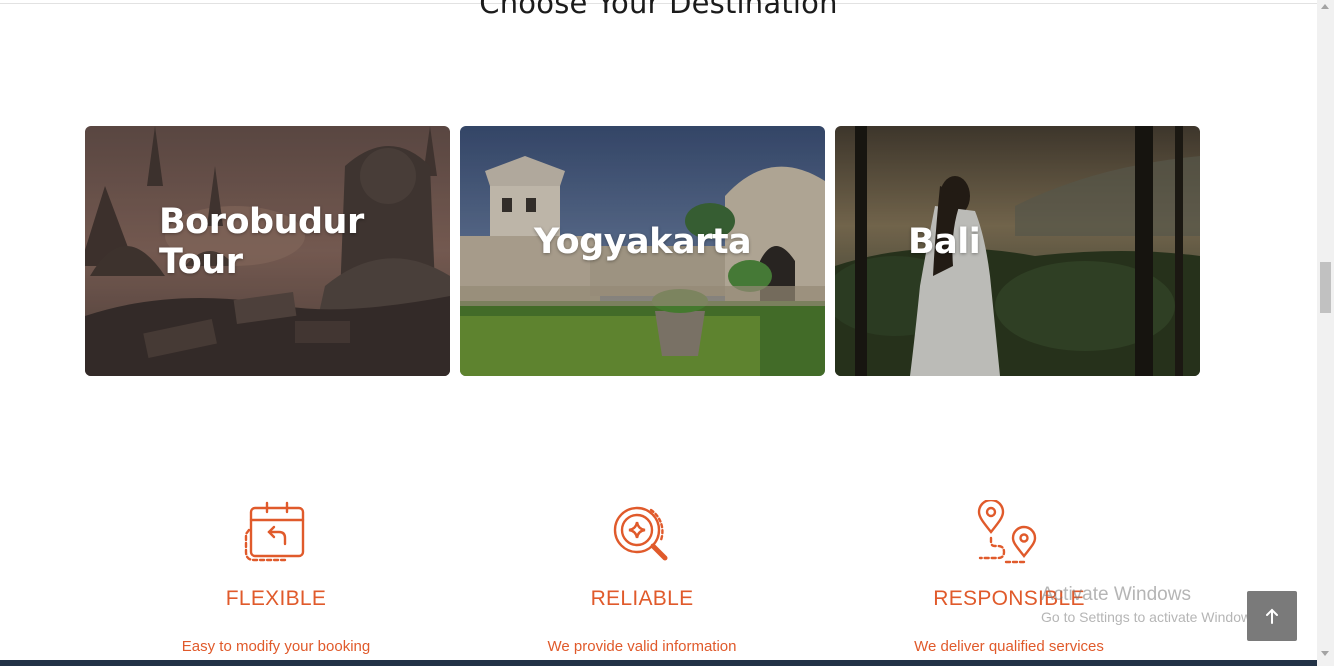  Describe the element at coordinates (276, 598) in the screenshot. I see `feature-title: FLEXIBLE` at that location.